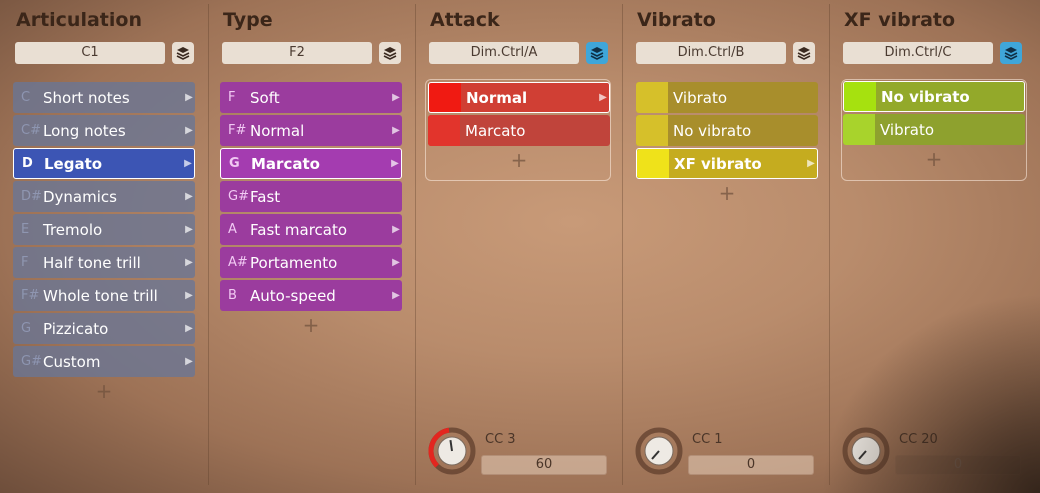 The height and width of the screenshot is (493, 1040). Describe the element at coordinates (311, 262) in the screenshot. I see `type-item: A# Portamento ▶` at that location.